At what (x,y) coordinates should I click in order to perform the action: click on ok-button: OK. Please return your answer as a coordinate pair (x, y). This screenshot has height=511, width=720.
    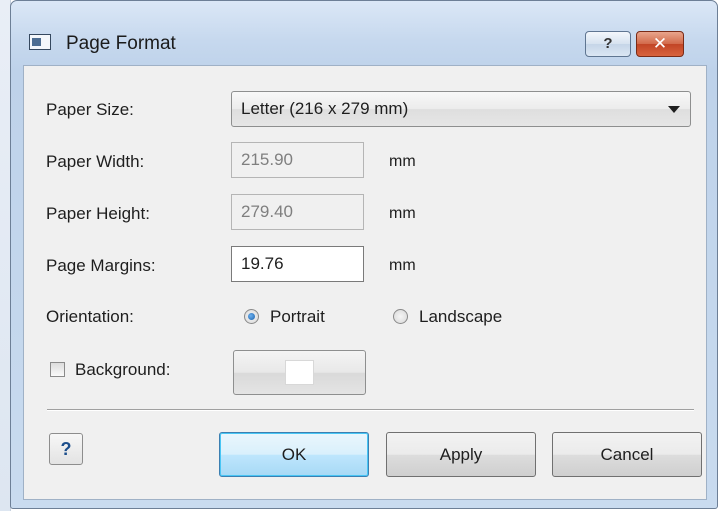
    Looking at the image, I should click on (294, 454).